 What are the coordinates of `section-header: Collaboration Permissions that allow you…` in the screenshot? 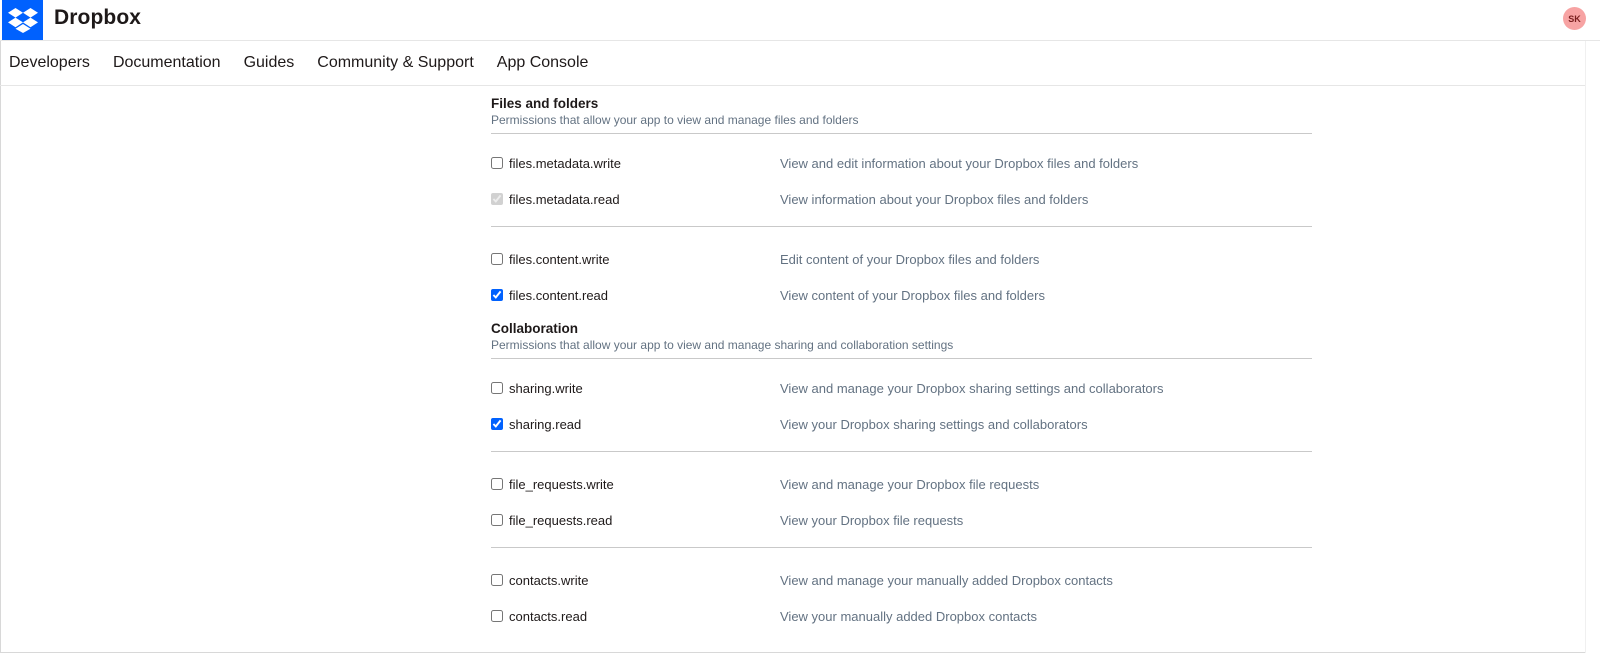 It's located at (901, 332).